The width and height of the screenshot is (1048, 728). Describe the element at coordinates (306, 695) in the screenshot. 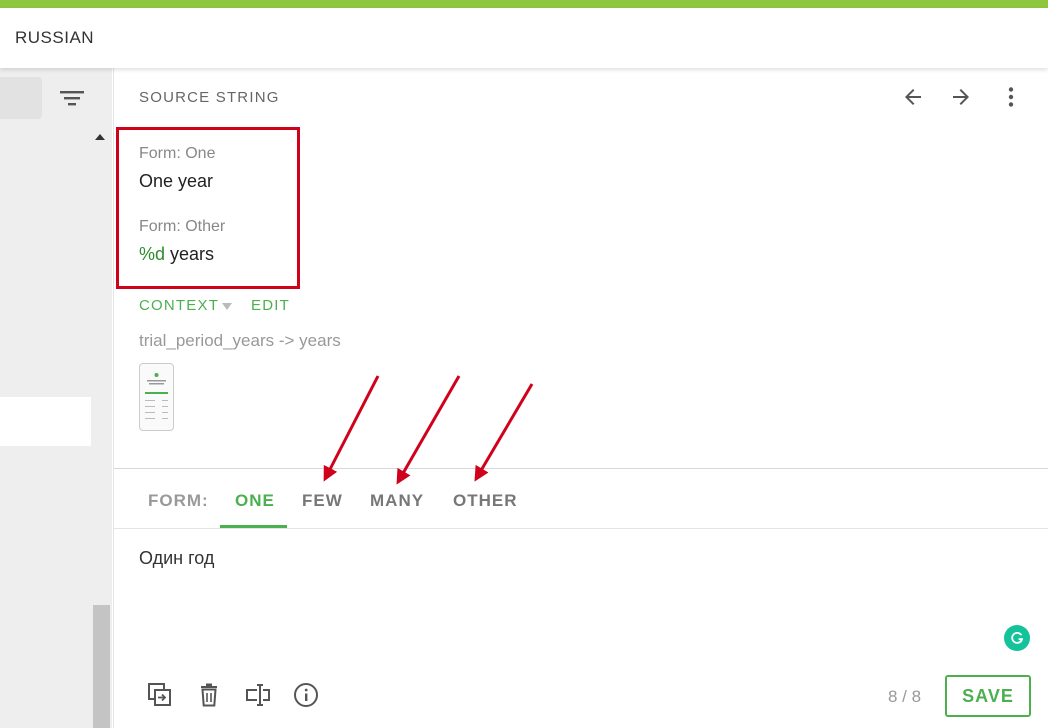

I see `info-icon` at that location.